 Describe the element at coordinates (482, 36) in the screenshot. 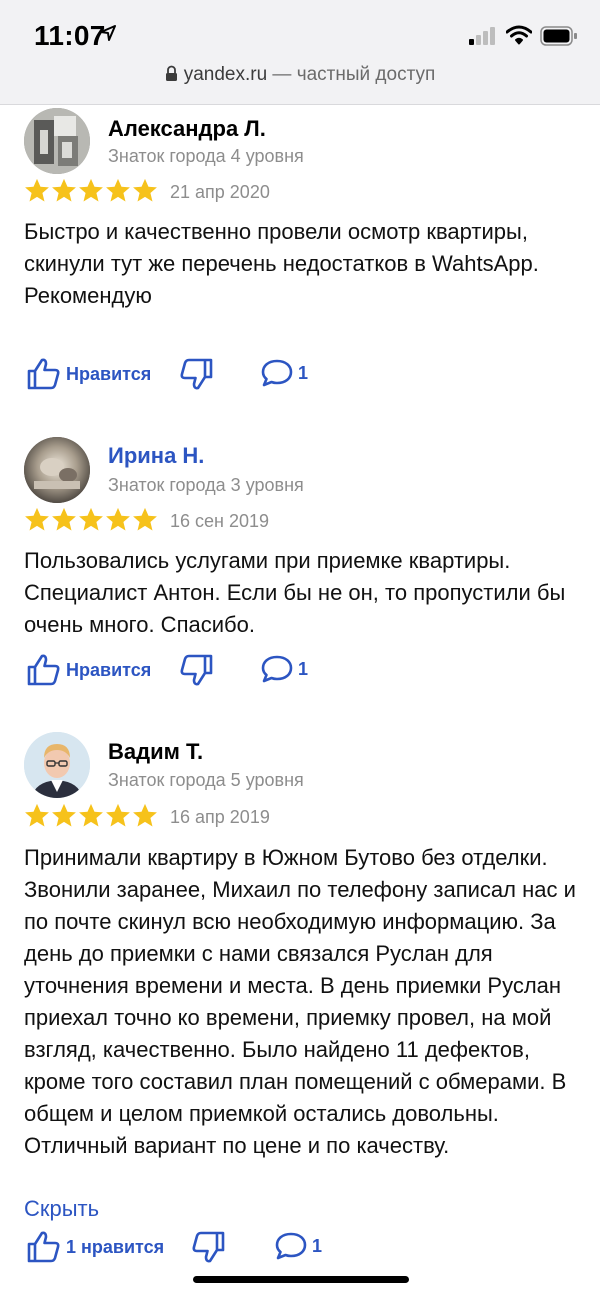

I see `cellular-signal-icon` at that location.